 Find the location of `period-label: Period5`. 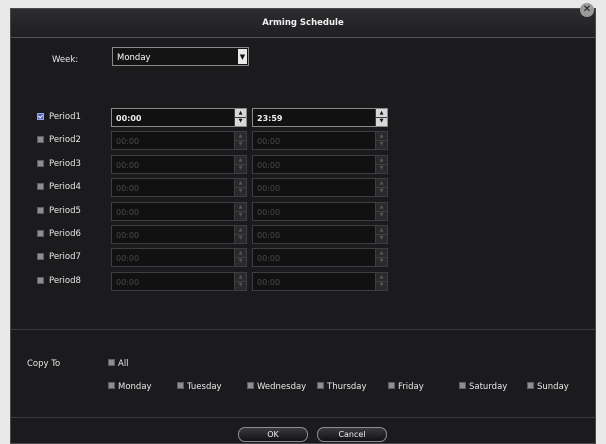

period-label: Period5 is located at coordinates (65, 210).